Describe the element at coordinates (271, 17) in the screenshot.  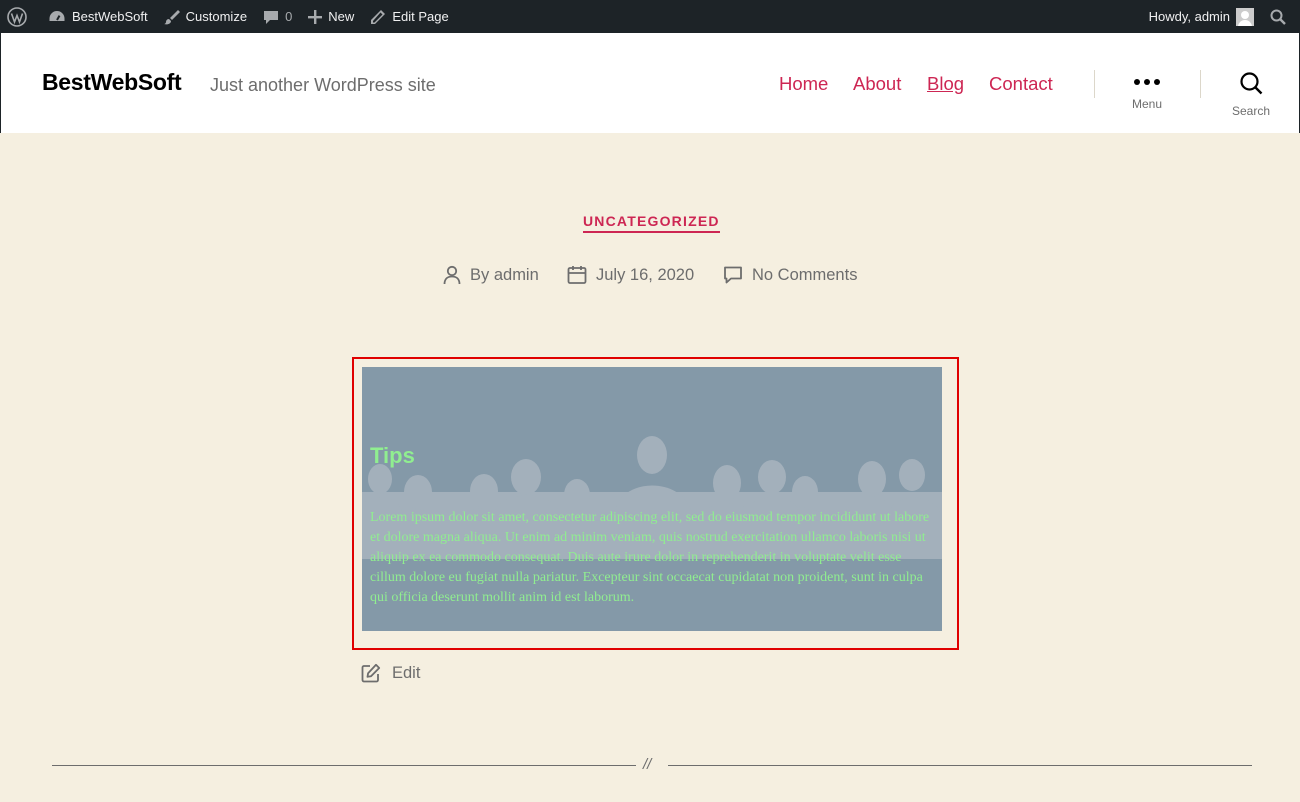
I see `comment-bubble-icon` at that location.